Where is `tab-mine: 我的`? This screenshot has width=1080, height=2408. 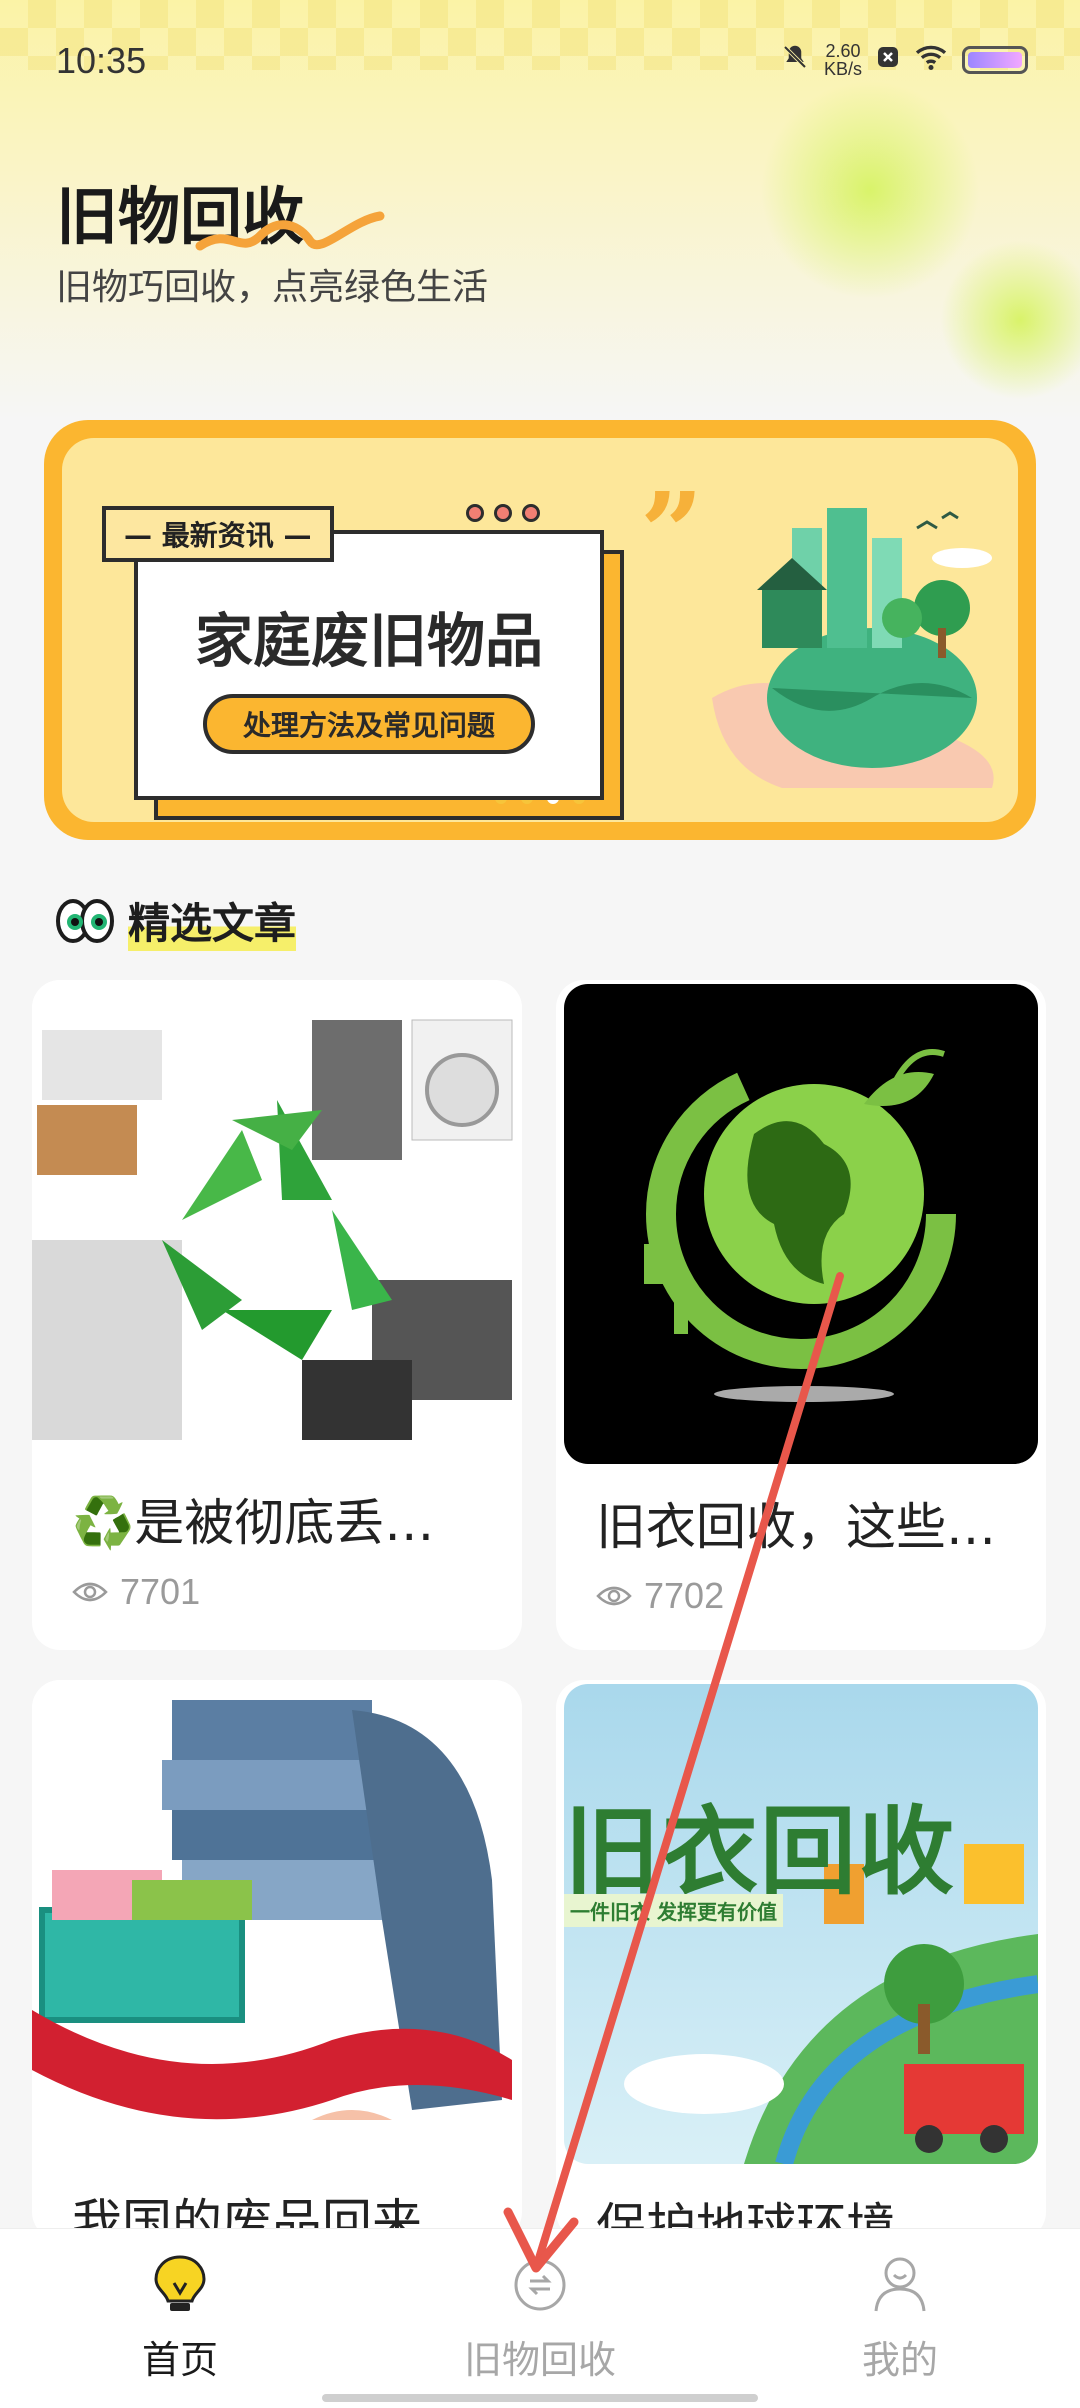 tab-mine: 我的 is located at coordinates (900, 2318).